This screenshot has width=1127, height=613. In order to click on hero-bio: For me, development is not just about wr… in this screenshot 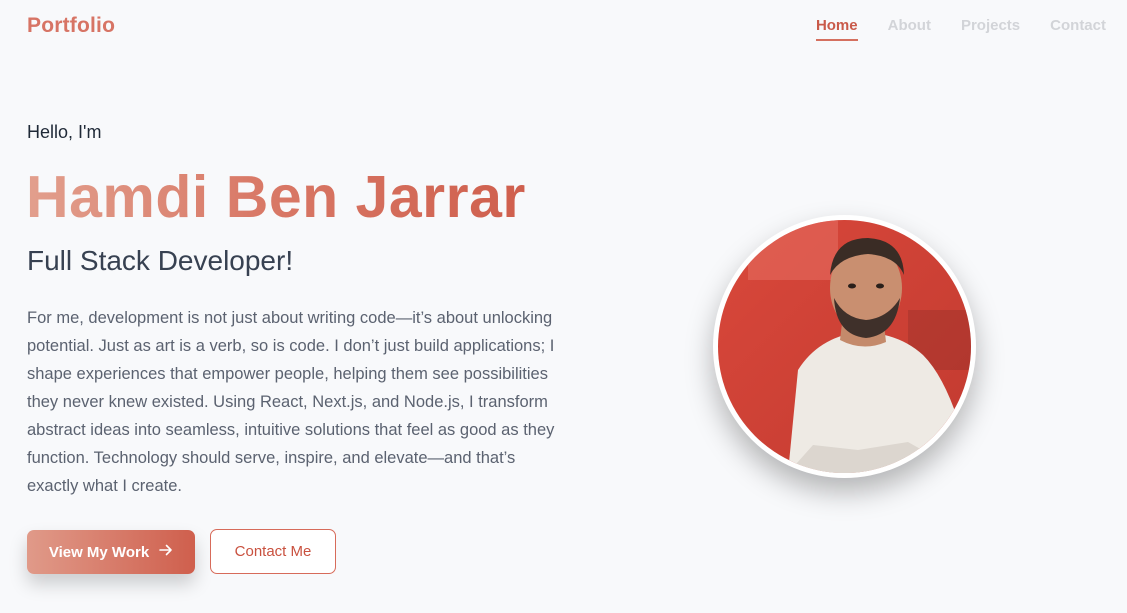, I will do `click(291, 402)`.